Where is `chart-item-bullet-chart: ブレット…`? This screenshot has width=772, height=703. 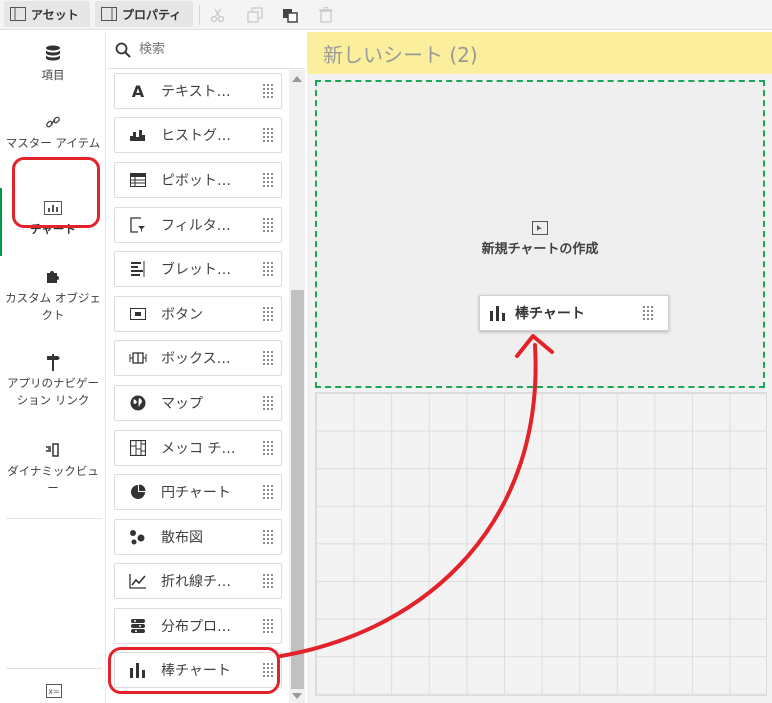 chart-item-bullet-chart: ブレット… is located at coordinates (198, 269).